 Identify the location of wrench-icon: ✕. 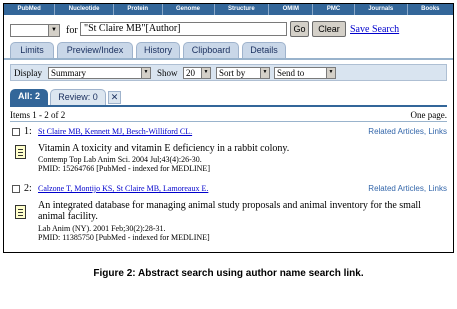
(114, 97).